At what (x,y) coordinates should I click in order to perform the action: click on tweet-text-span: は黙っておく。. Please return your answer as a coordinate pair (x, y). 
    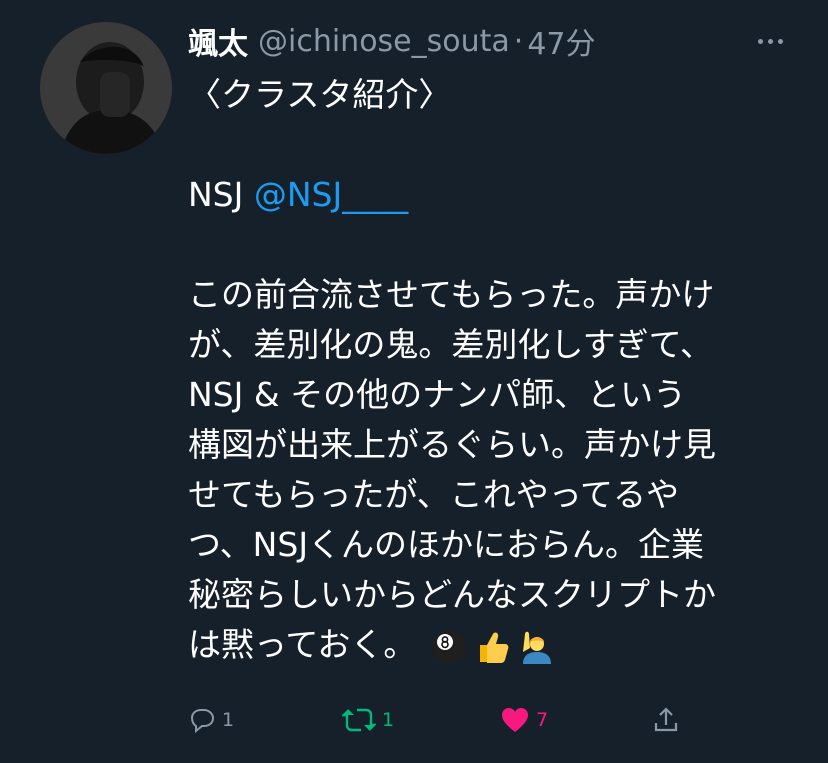
    Looking at the image, I should click on (302, 644).